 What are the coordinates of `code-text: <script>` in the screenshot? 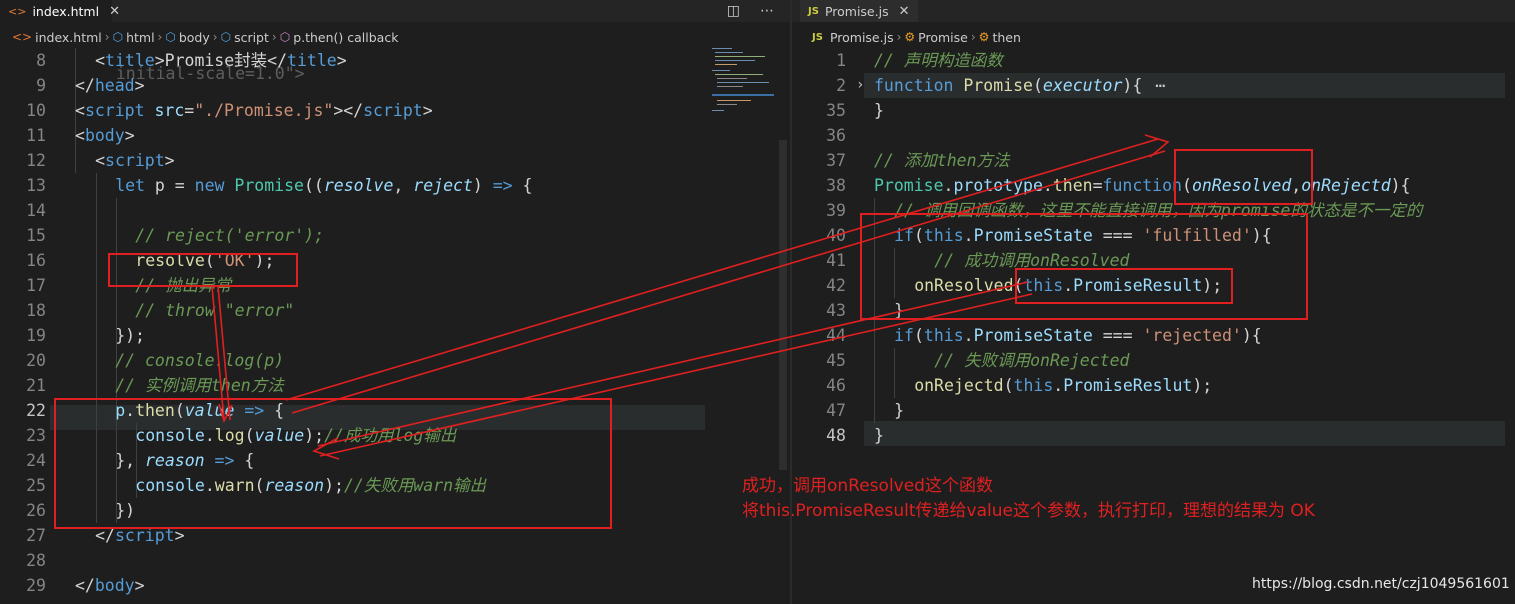 It's located at (134, 160).